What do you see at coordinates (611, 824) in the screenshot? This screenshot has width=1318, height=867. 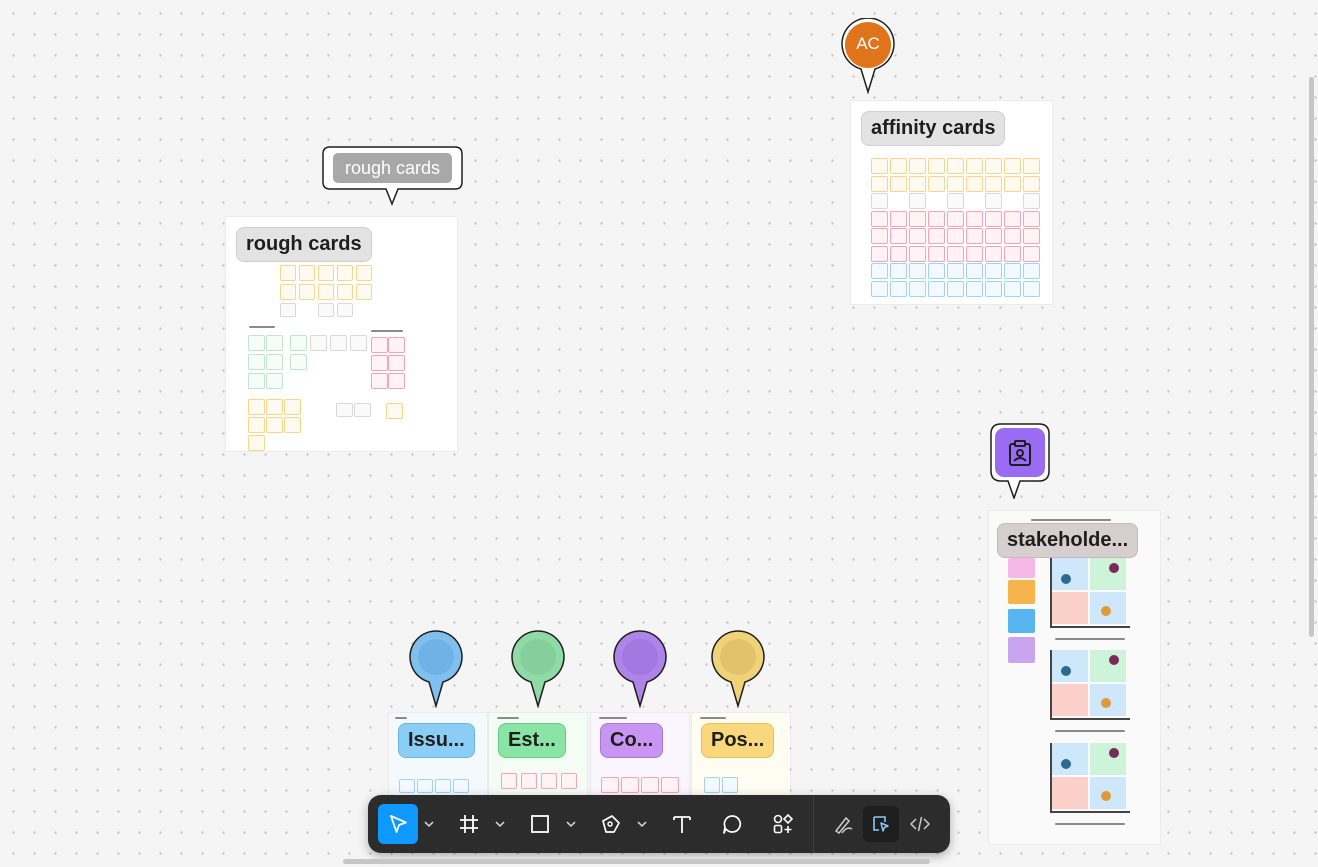 I see `pen-tool-button` at bounding box center [611, 824].